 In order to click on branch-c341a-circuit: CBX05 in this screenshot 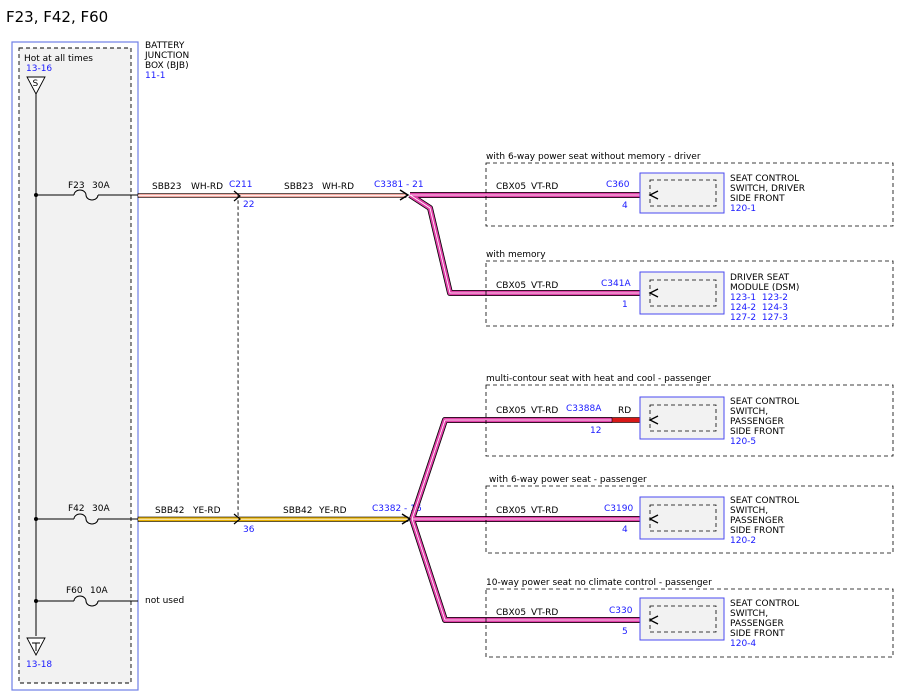, I will do `click(511, 286)`.